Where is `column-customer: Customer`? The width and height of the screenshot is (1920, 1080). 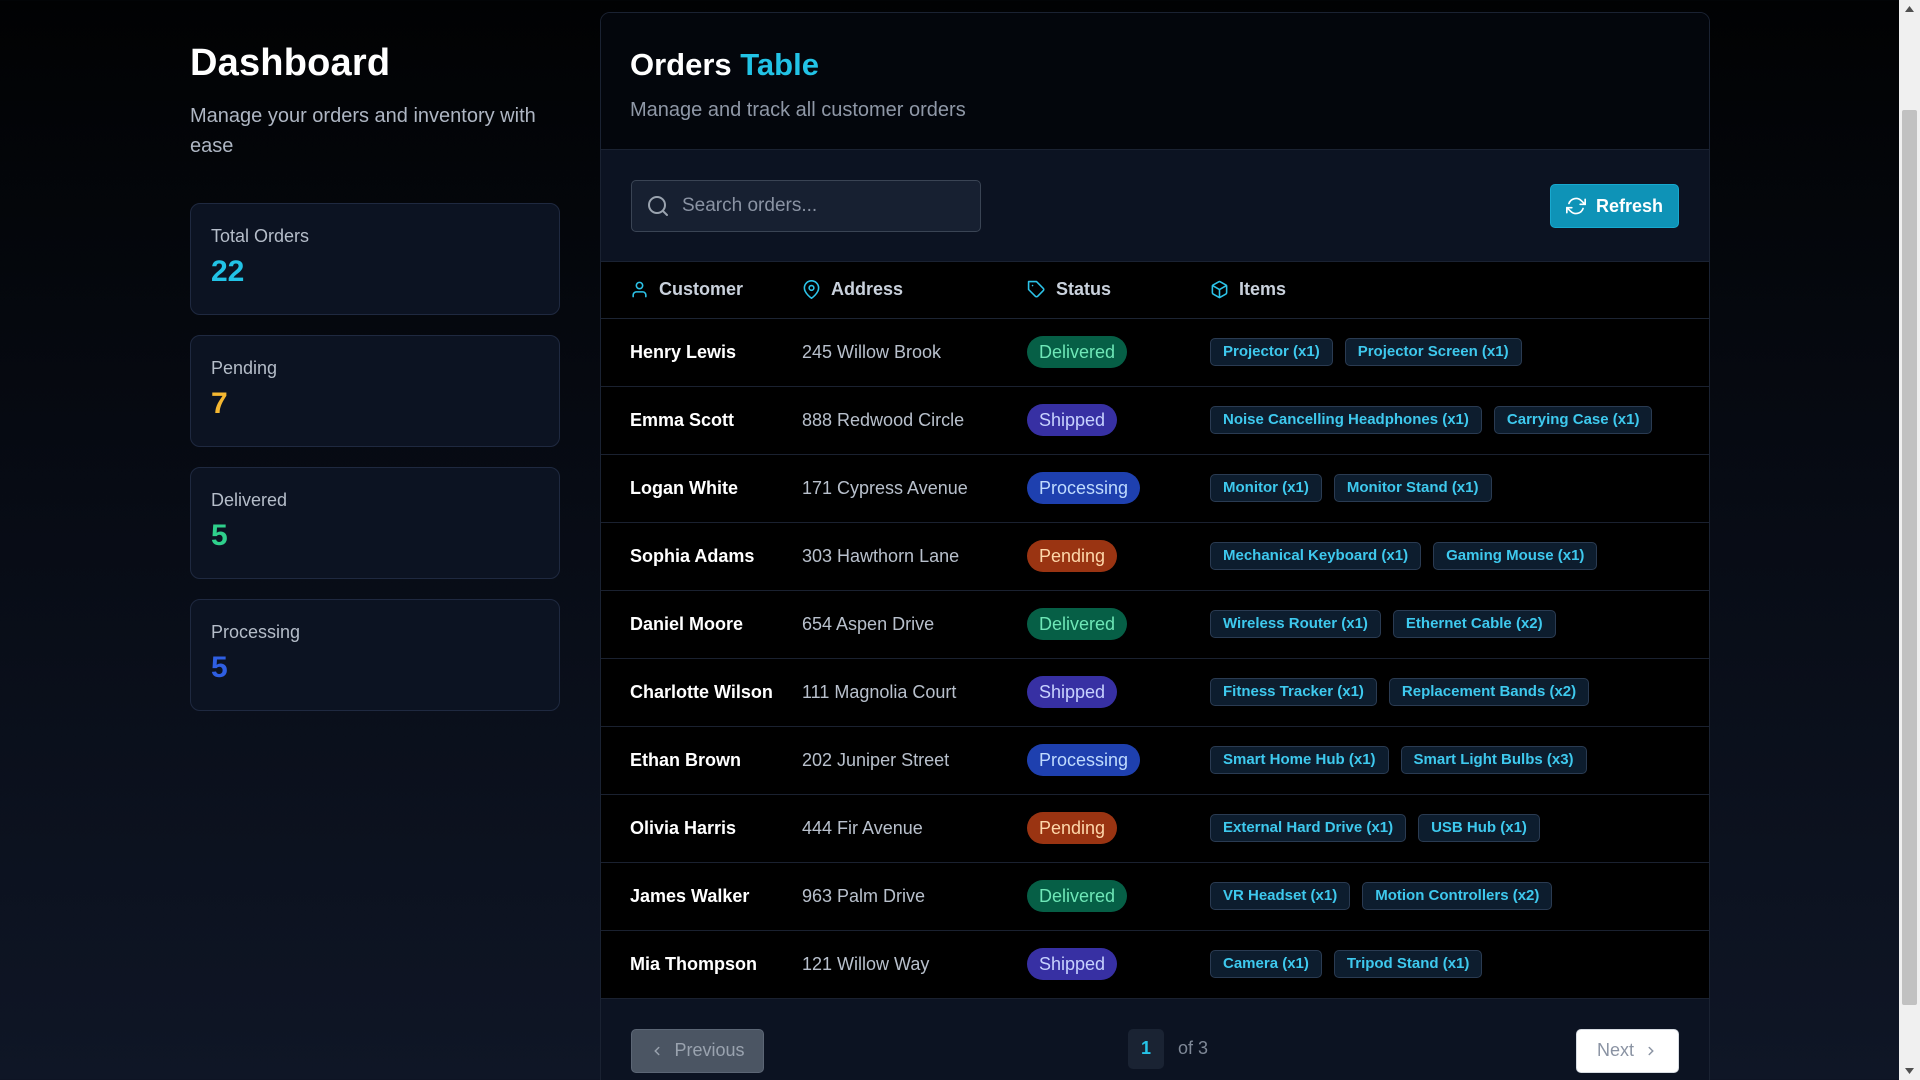 column-customer: Customer is located at coordinates (701, 290).